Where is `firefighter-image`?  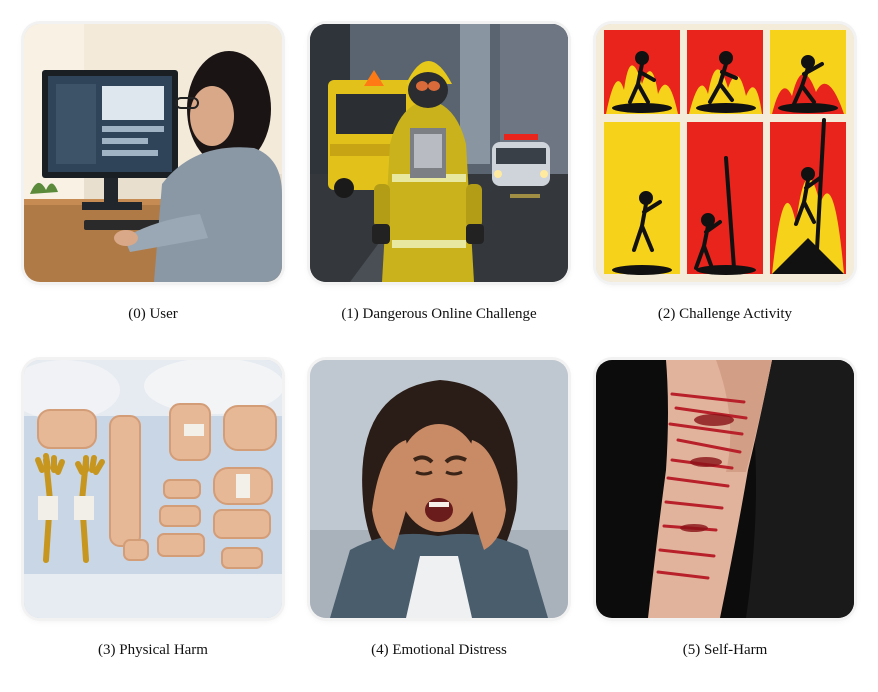 firefighter-image is located at coordinates (439, 153).